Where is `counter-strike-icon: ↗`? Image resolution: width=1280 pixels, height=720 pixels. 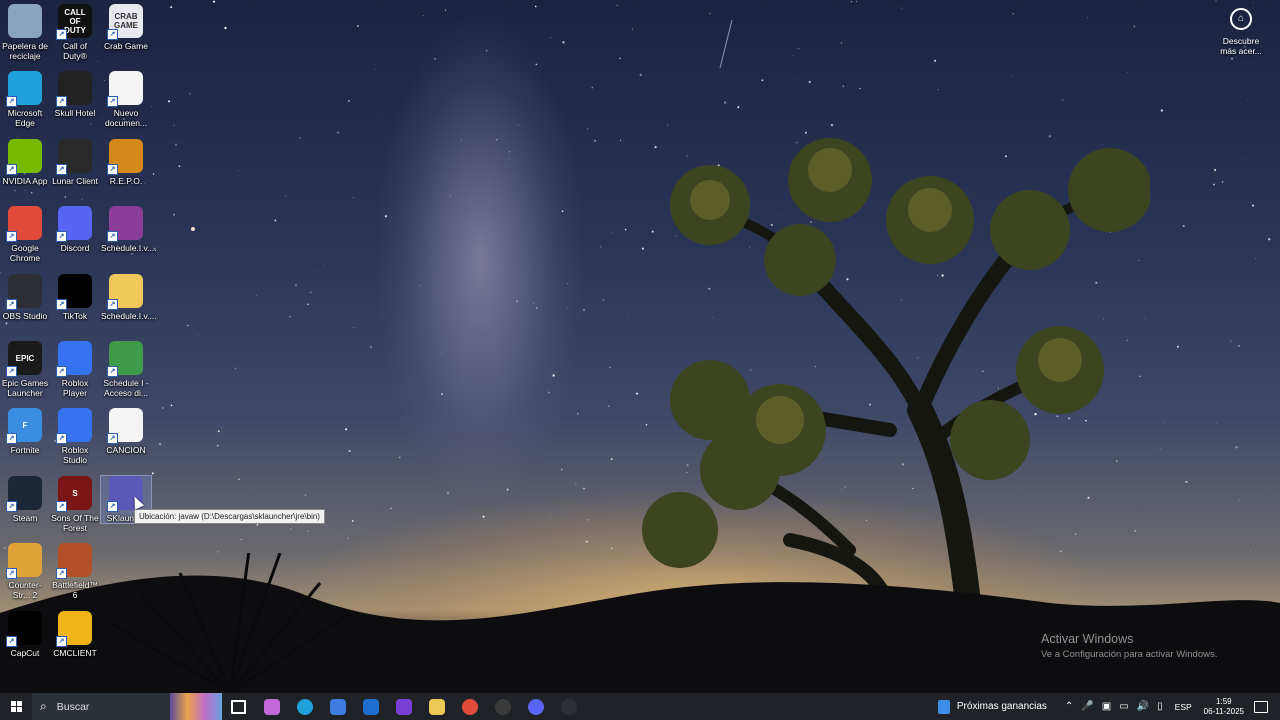 counter-strike-icon: ↗ is located at coordinates (24, 561).